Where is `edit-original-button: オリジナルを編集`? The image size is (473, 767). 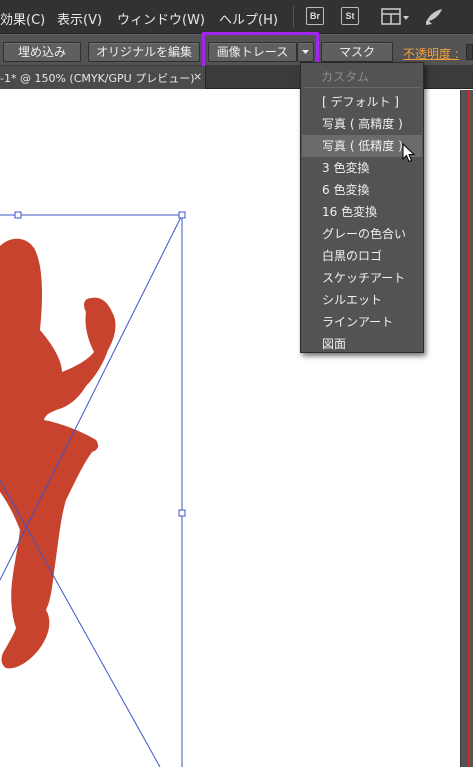 edit-original-button: オリジナルを編集 is located at coordinates (144, 52).